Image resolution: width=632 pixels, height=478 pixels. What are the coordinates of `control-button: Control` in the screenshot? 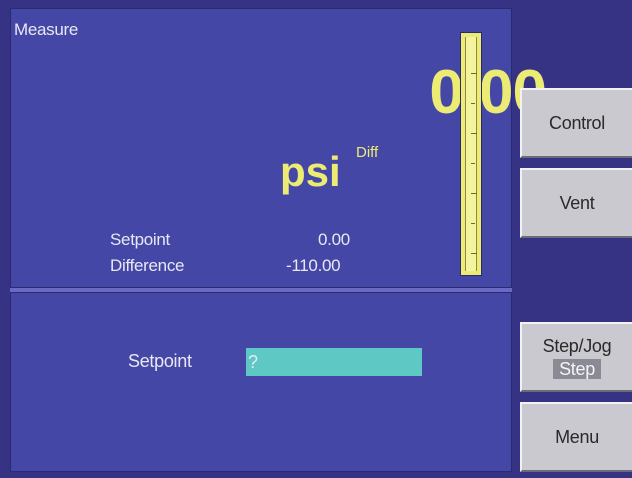 It's located at (576, 123).